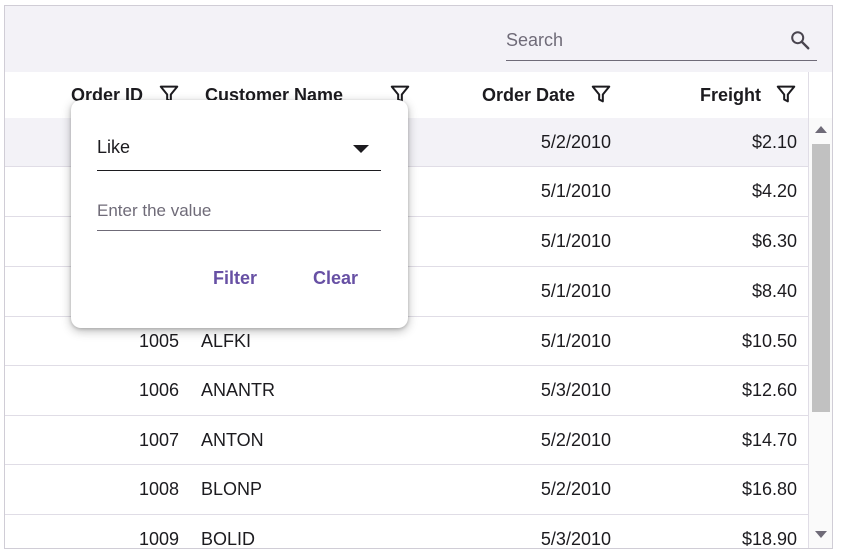 This screenshot has width=841, height=552. Describe the element at coordinates (406, 490) in the screenshot. I see `table-row: 1008 BLONP 5/2/2010 $16.80` at that location.